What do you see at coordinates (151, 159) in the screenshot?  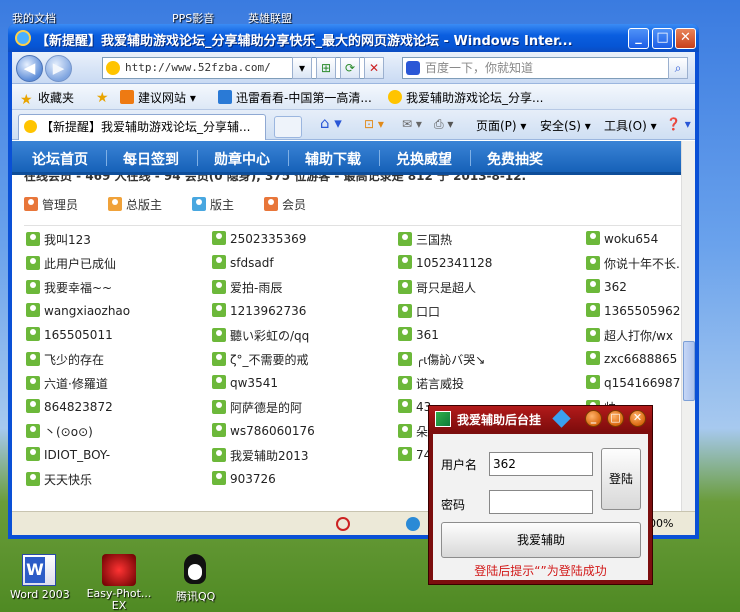 I see `nav-checkin: 每日签到` at bounding box center [151, 159].